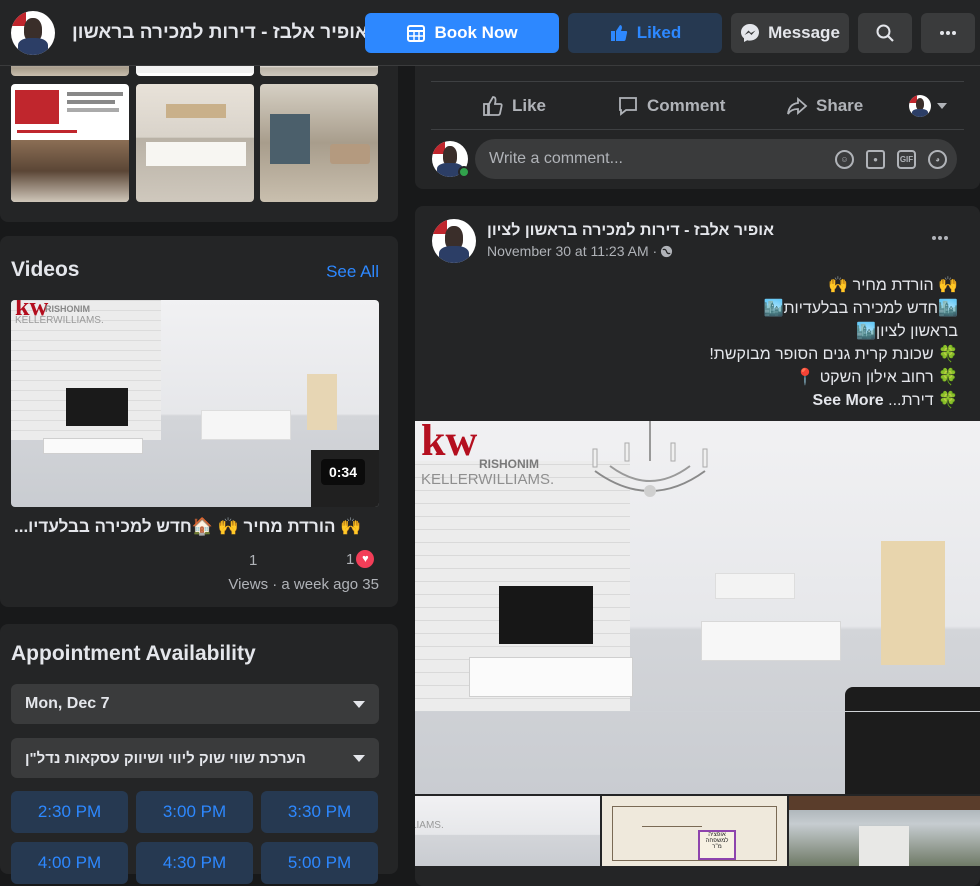 The height and width of the screenshot is (886, 980). Describe the element at coordinates (416, 33) in the screenshot. I see `calendar-icon` at that location.